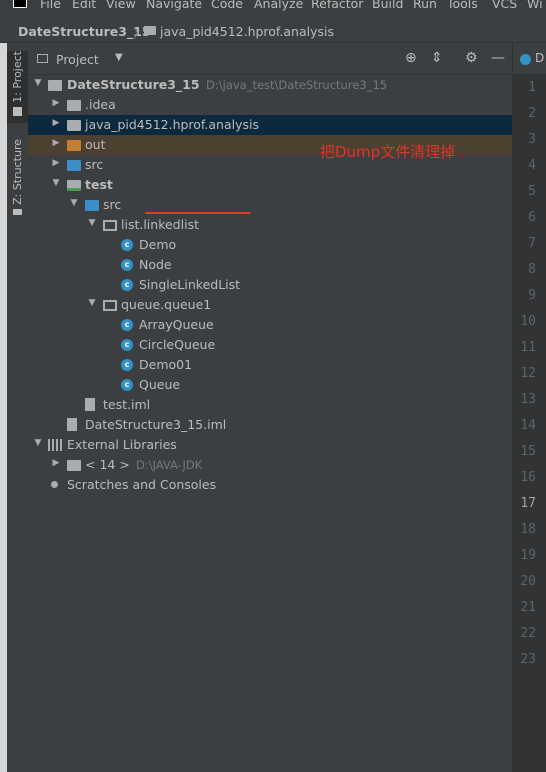 This screenshot has height=772, width=546. Describe the element at coordinates (172, 124) in the screenshot. I see `tree-item-label: java_pid4512.hprof.analysis` at that location.